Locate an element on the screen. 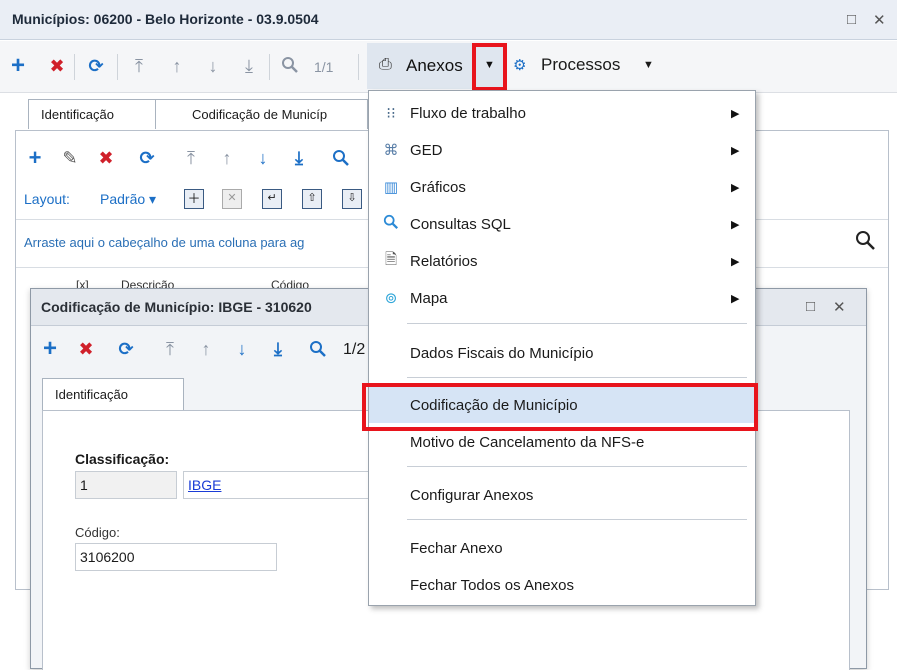 This screenshot has height=670, width=897. edit-icon: ✎ is located at coordinates (70, 158).